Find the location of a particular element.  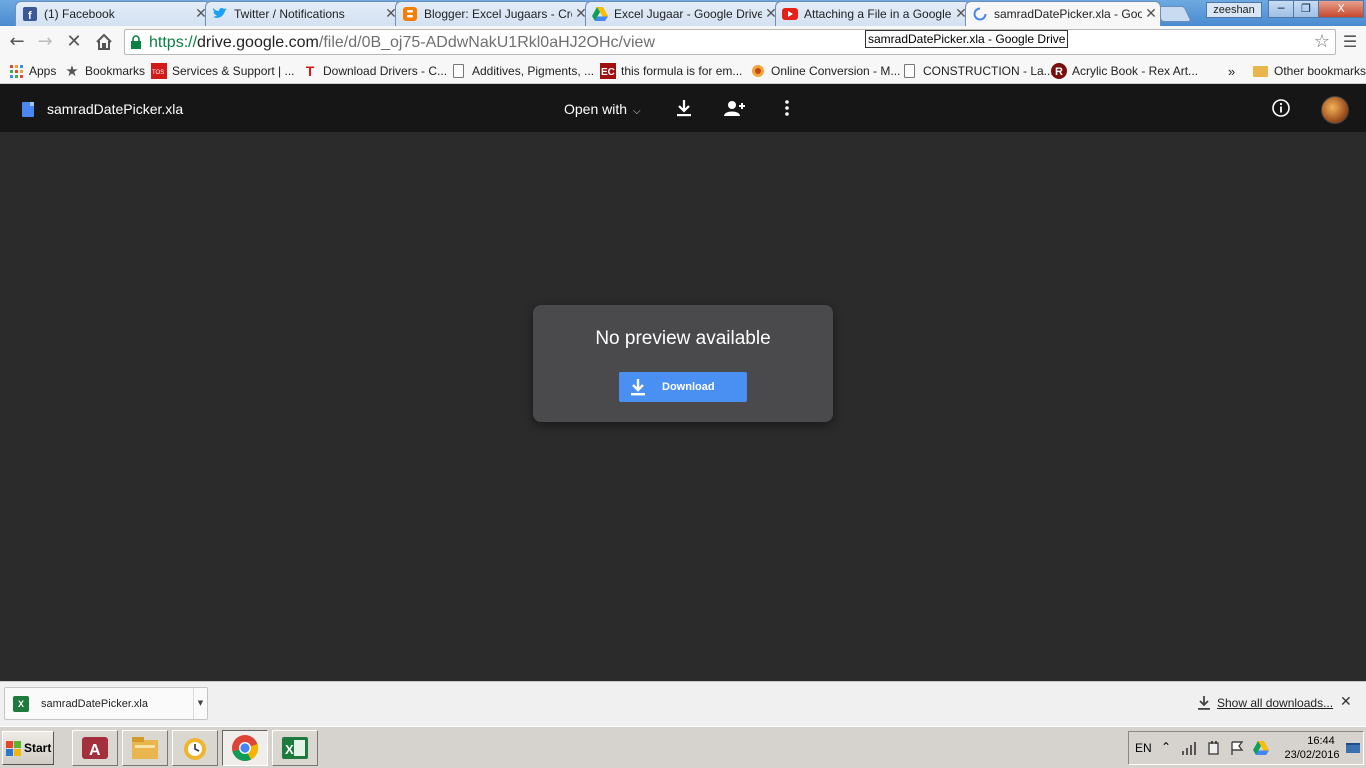

tos-icon: TOS is located at coordinates (159, 71).